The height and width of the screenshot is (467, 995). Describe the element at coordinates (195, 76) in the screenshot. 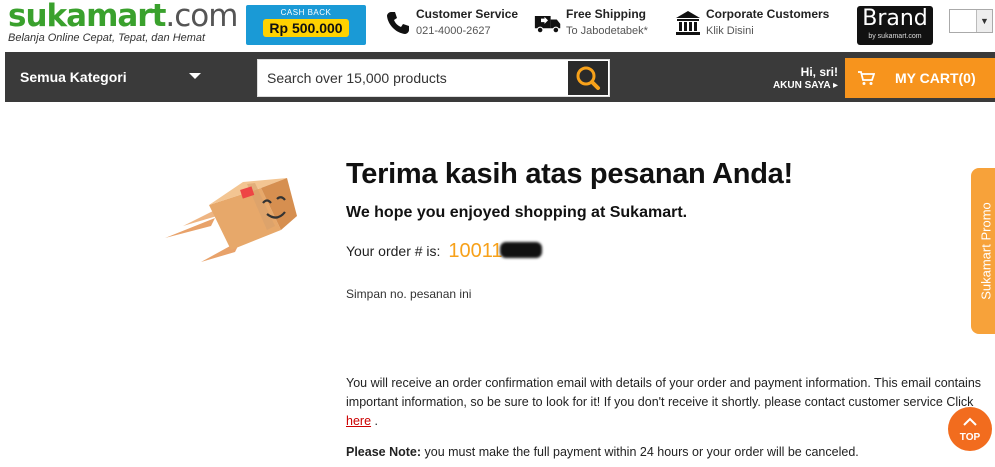

I see `caret-down-icon` at that location.